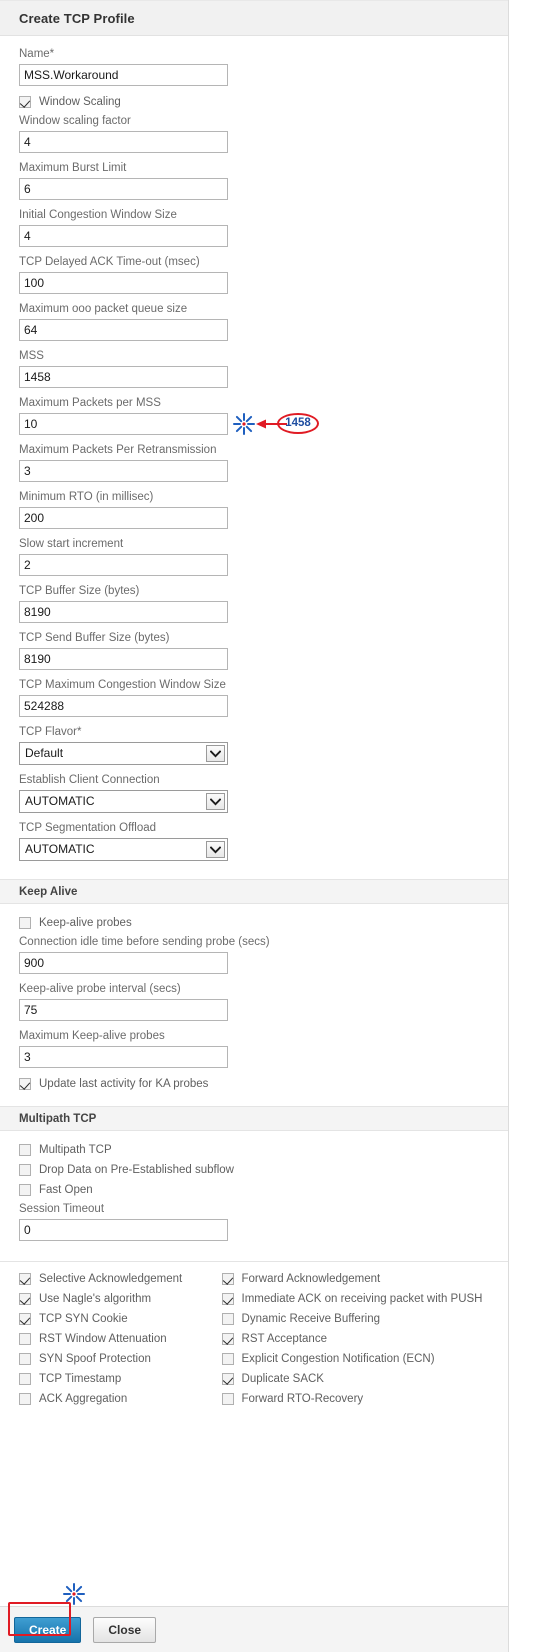  What do you see at coordinates (80, 1379) in the screenshot?
I see `tcp-option-label: TCP Timestamp` at bounding box center [80, 1379].